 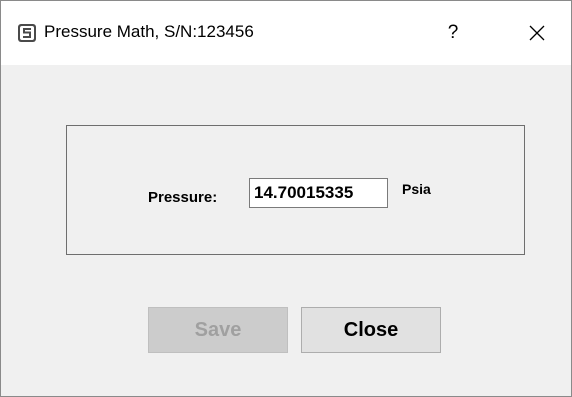 I want to click on unit-label: Psia, so click(x=416, y=189).